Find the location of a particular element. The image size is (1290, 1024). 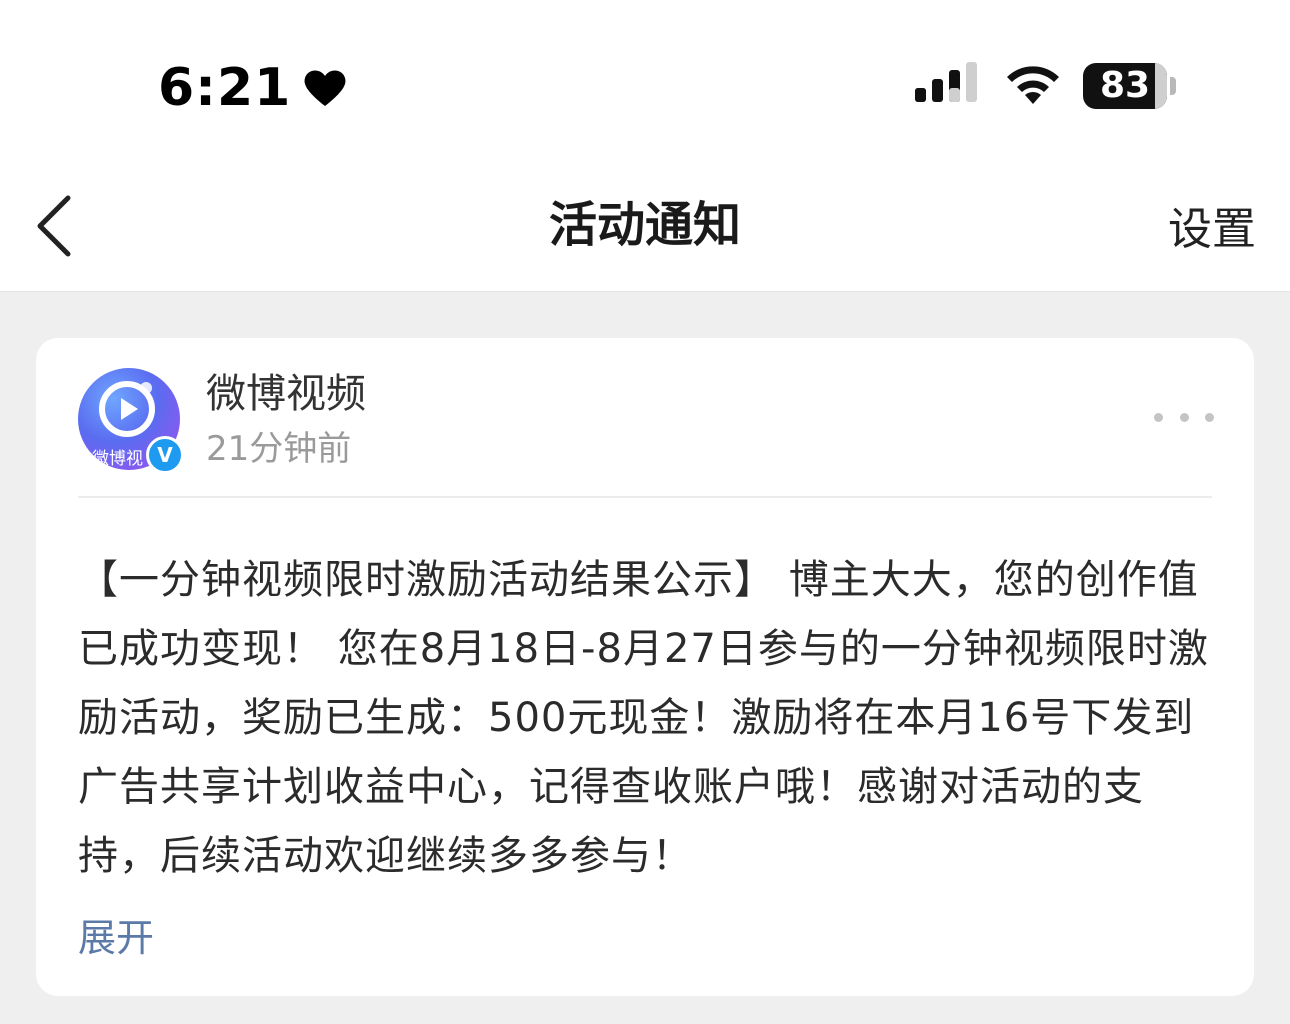

battery-level: 83 is located at coordinates (1125, 85).